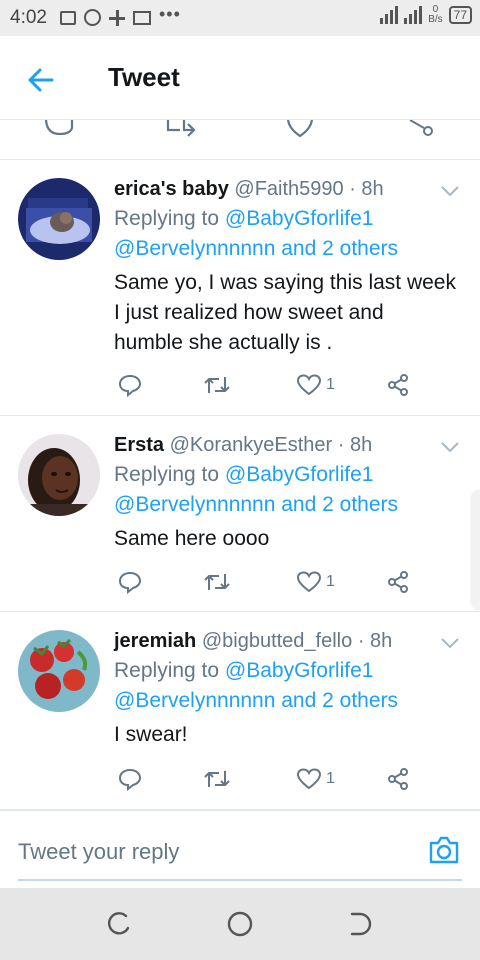  I want to click on whatsapp-notification-icon, so click(92, 17).